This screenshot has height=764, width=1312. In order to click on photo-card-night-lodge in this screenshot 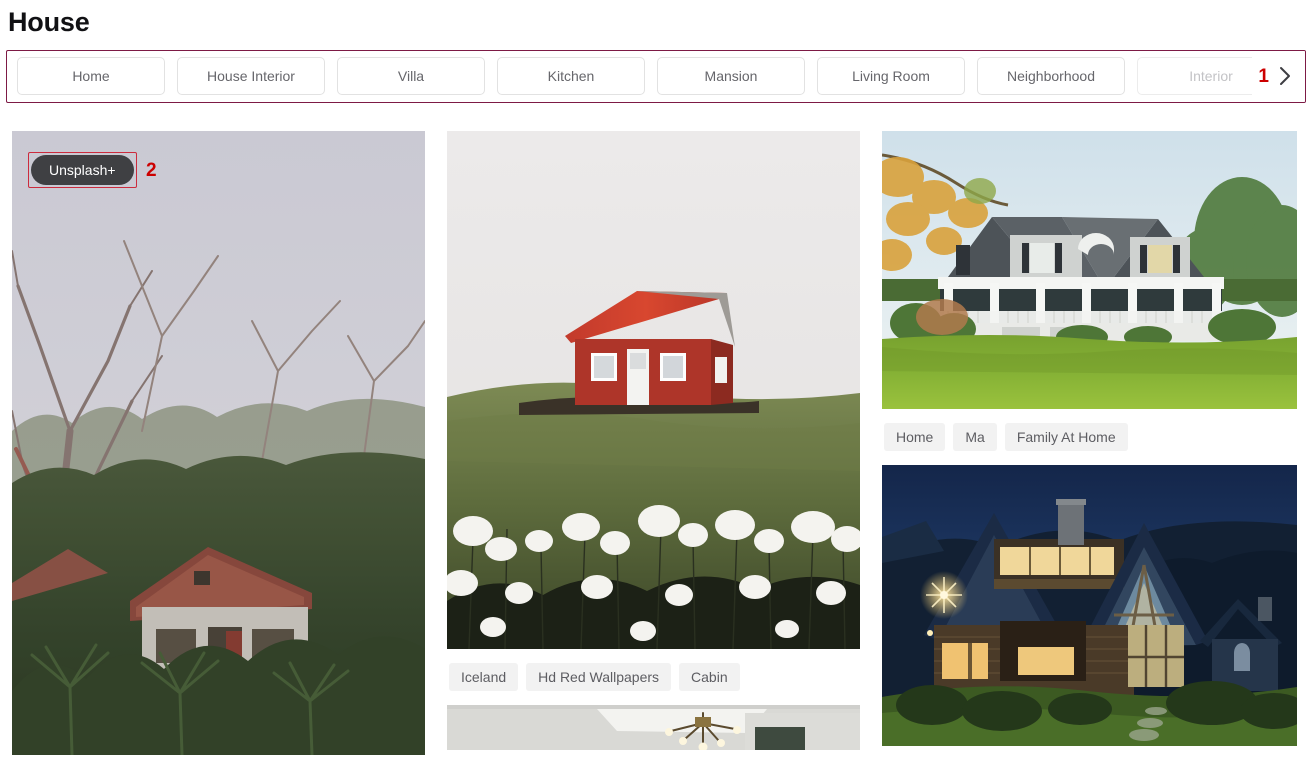, I will do `click(1089, 605)`.